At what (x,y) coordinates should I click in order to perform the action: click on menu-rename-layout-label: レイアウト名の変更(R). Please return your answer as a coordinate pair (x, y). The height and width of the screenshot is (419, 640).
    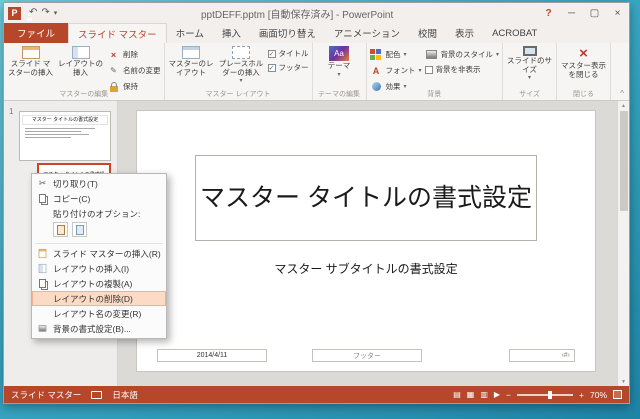
    Looking at the image, I should click on (97, 313).